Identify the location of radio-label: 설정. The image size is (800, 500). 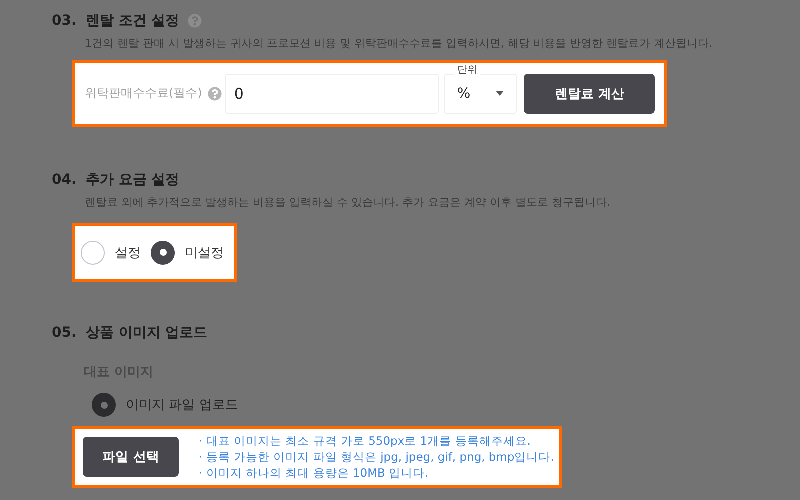
(128, 253).